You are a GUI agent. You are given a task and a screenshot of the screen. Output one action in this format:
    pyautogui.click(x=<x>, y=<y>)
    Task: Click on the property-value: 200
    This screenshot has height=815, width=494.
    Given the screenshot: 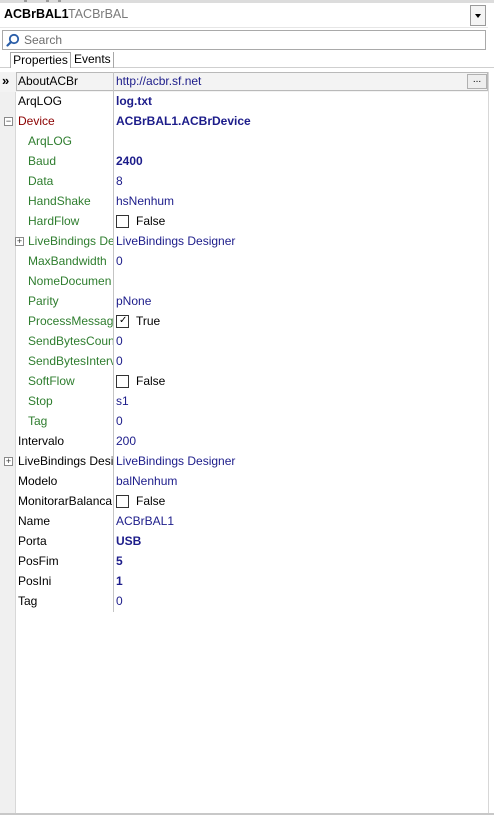 What is the action you would take?
    pyautogui.click(x=126, y=442)
    